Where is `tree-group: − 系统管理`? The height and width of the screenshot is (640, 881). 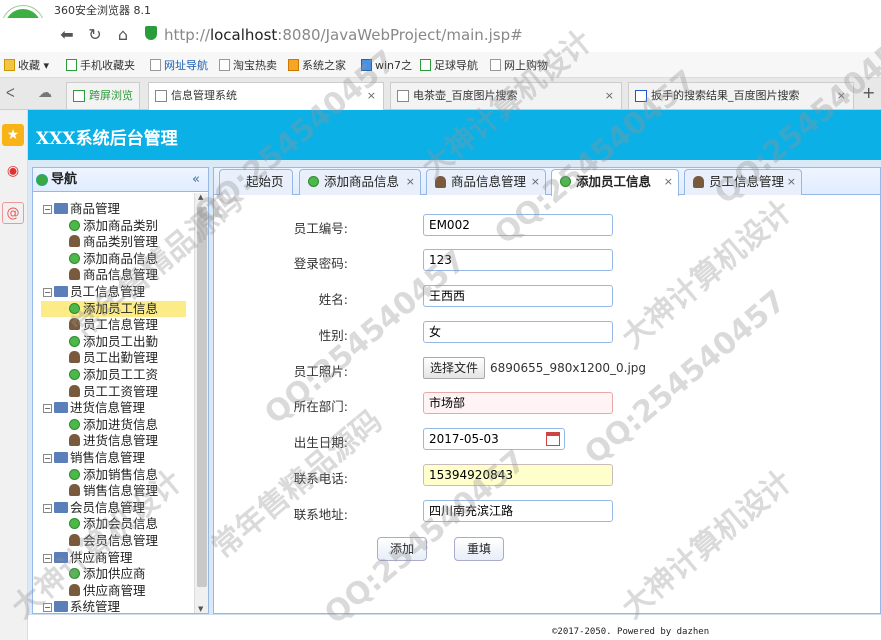 tree-group: − 系统管理 is located at coordinates (81, 606).